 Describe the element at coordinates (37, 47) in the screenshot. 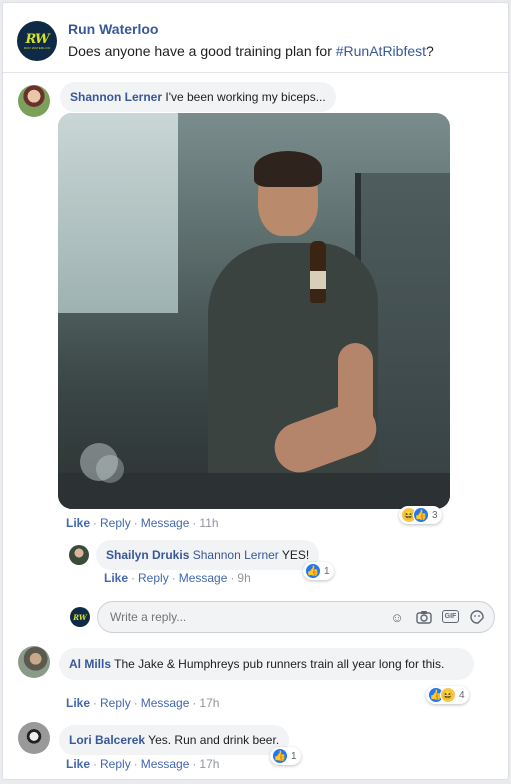

I see `logo-subtext: RUN WATERLOO` at that location.